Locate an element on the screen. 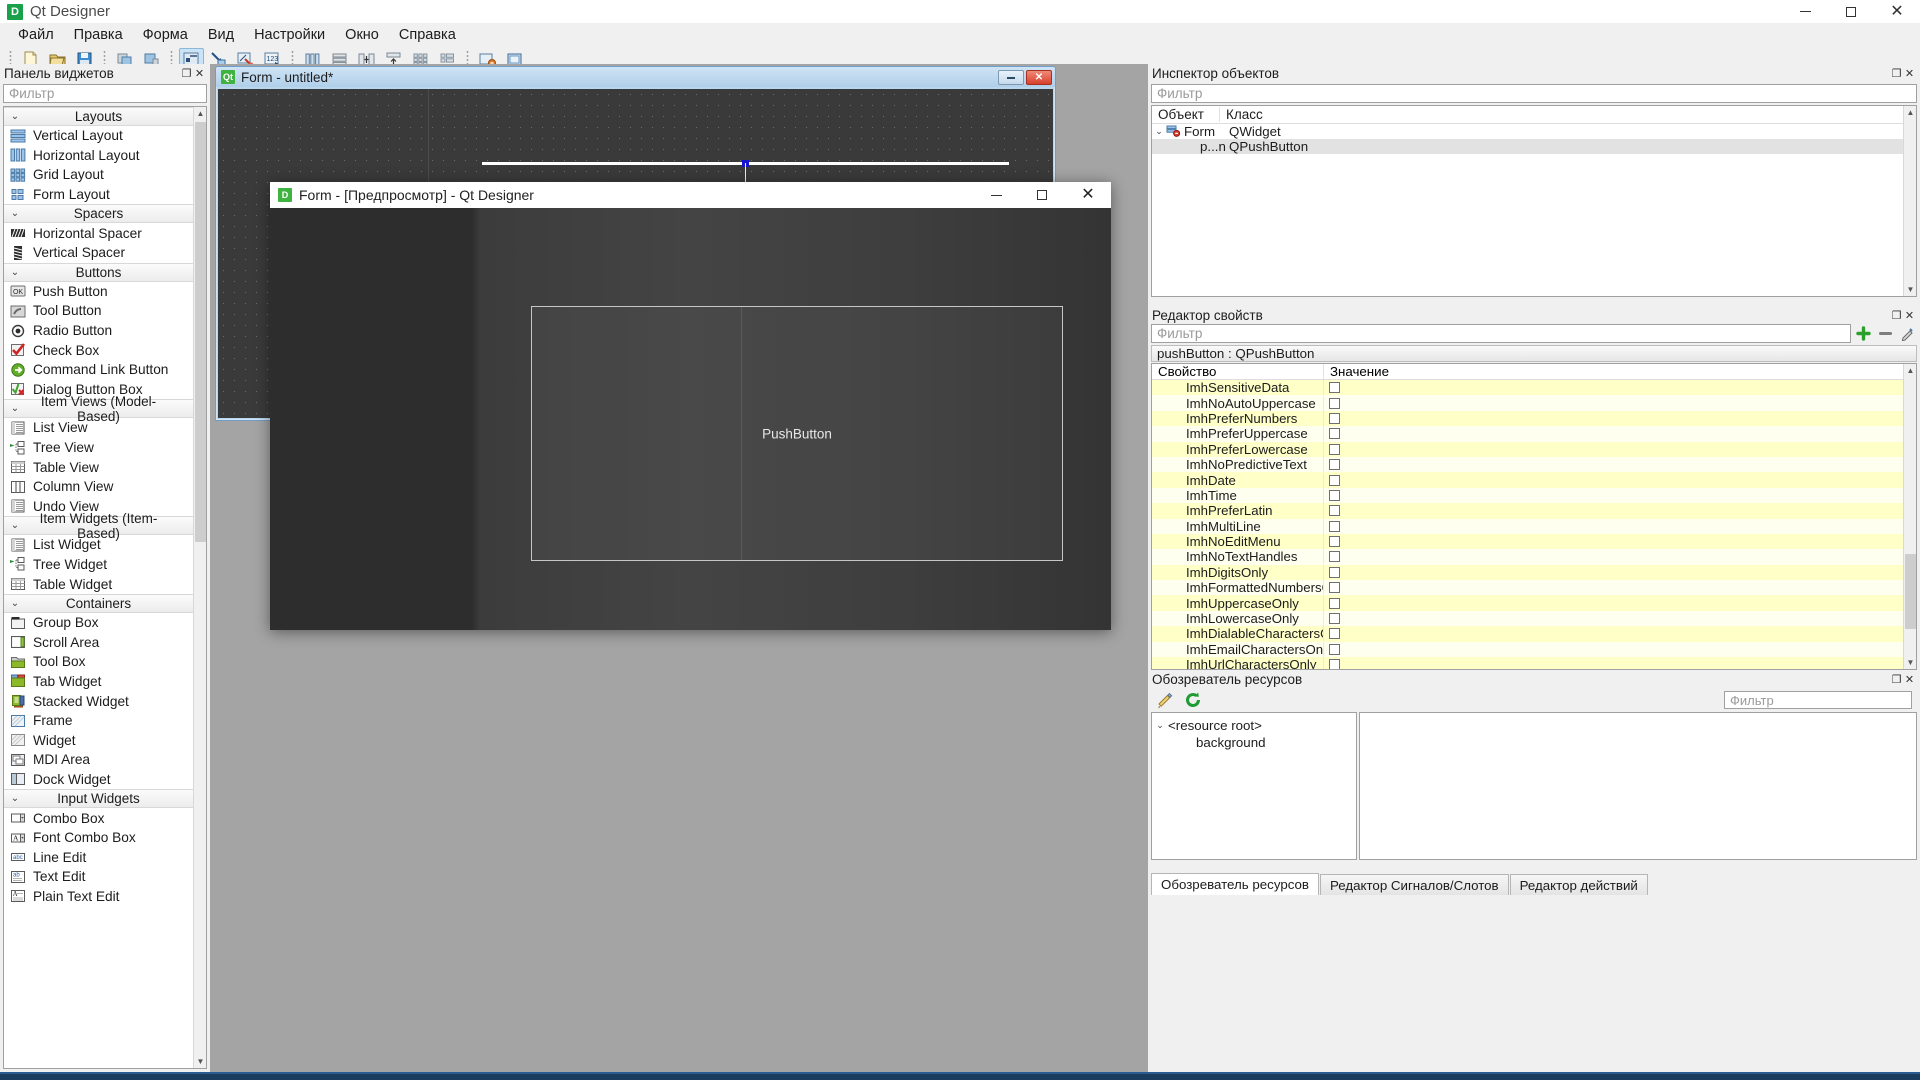 The height and width of the screenshot is (1080, 1920). column-header-class: Класс is located at coordinates (1241, 114).